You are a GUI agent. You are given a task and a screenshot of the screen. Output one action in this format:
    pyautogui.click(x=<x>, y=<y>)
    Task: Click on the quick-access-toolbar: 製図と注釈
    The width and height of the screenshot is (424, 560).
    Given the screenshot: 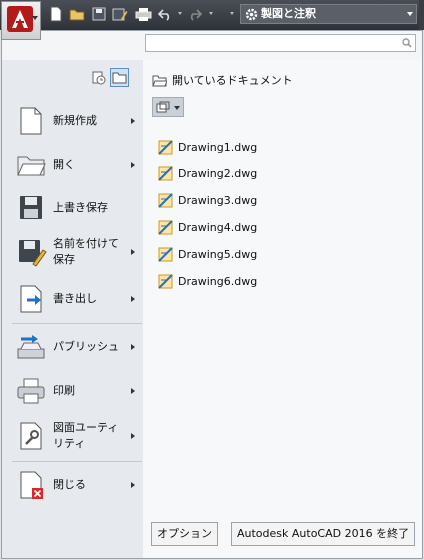 What is the action you would take?
    pyautogui.click(x=212, y=15)
    